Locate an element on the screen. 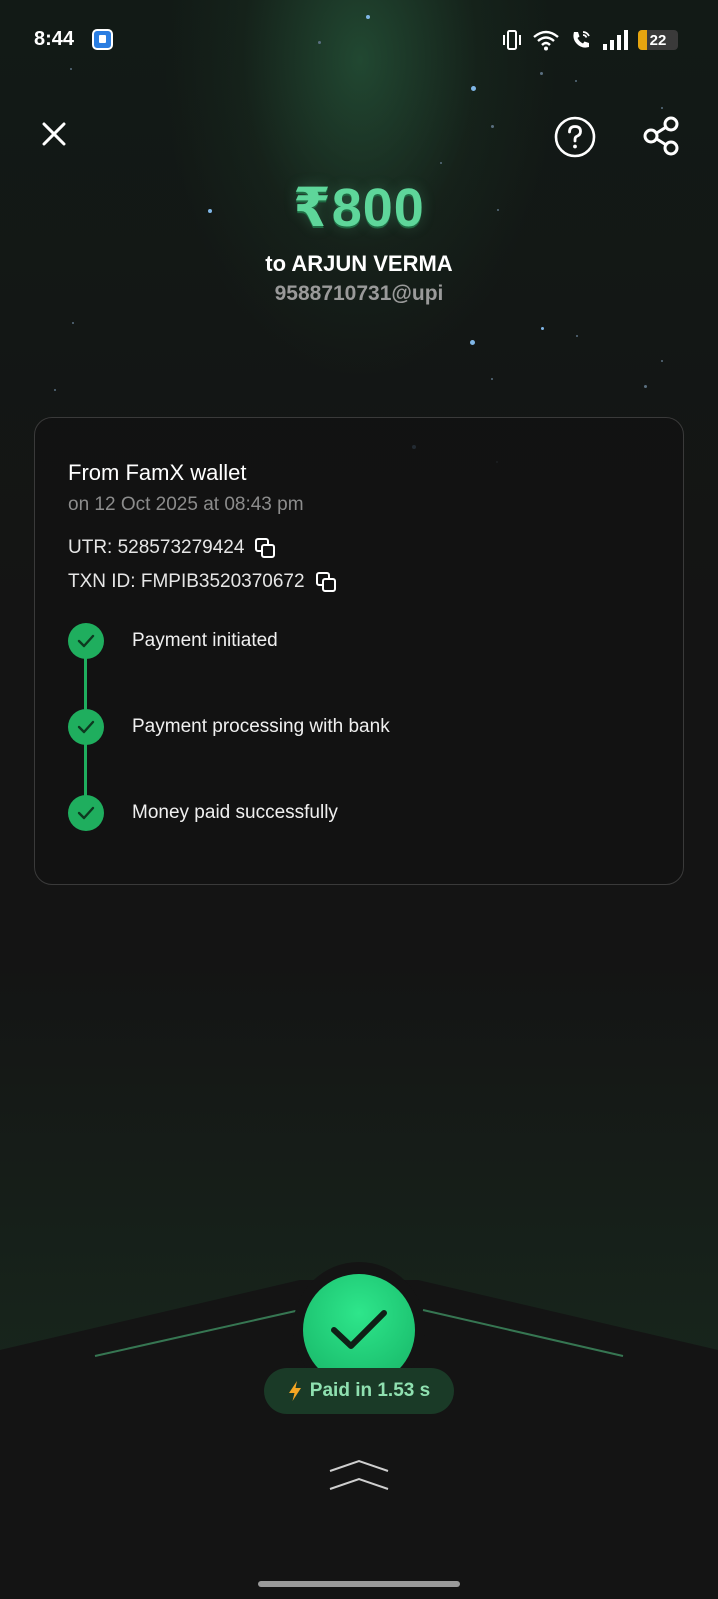 This screenshot has height=1599, width=718. timeline-step-processing: Payment processing with bank is located at coordinates (348, 727).